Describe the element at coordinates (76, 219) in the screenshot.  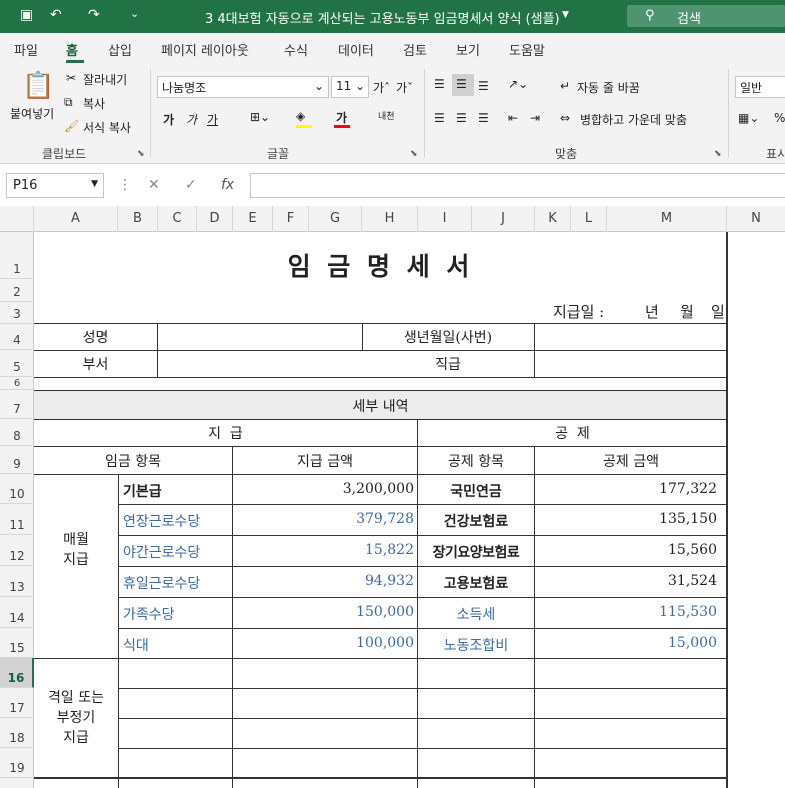
I see `col-header: A` at that location.